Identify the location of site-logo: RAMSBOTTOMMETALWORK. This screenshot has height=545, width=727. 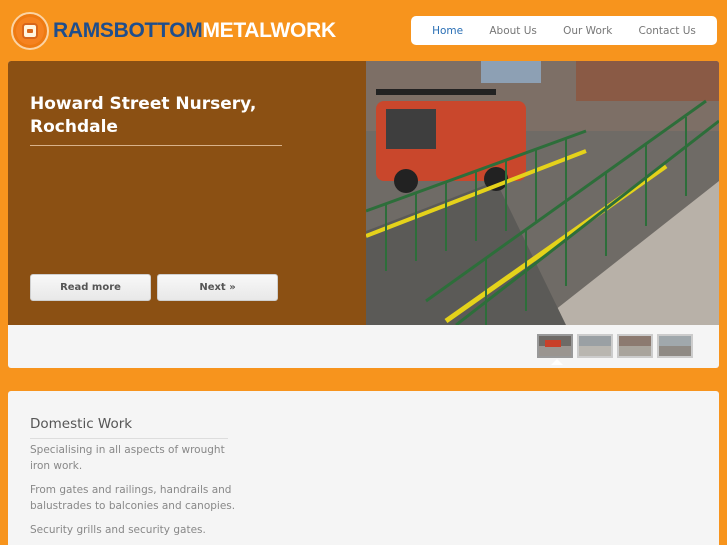
(173, 31).